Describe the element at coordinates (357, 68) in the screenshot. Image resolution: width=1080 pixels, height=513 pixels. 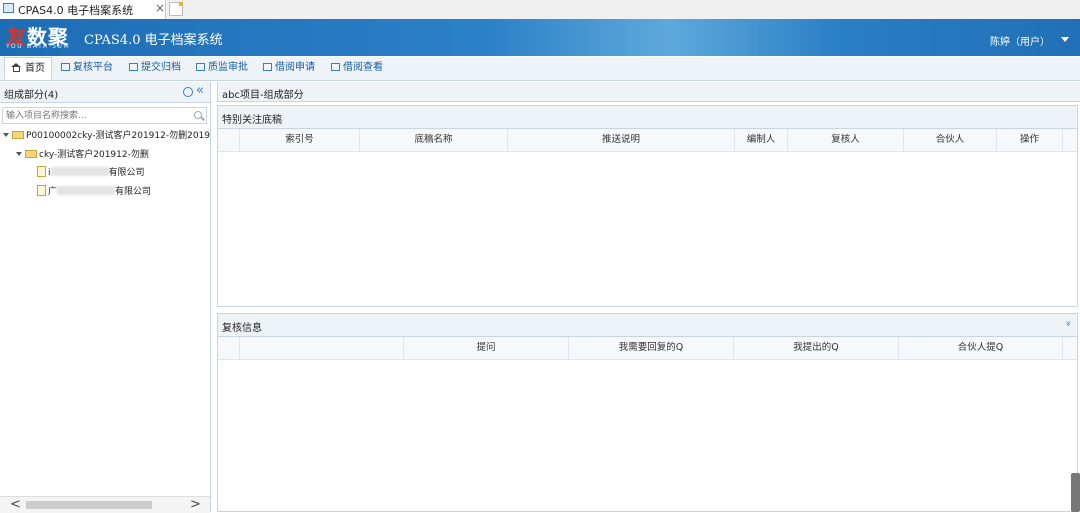
I see `nav-borrow-view: 借阅查看` at that location.